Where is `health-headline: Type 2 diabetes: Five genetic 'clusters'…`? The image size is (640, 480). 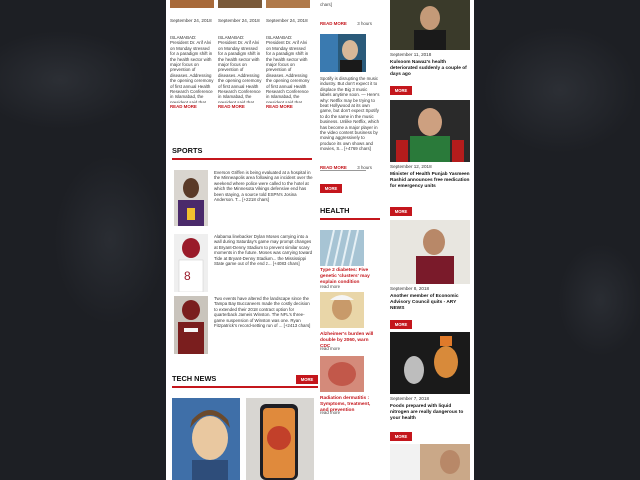
health-headline: Type 2 diabetes: Five genetic 'clusters'… is located at coordinates (350, 276).